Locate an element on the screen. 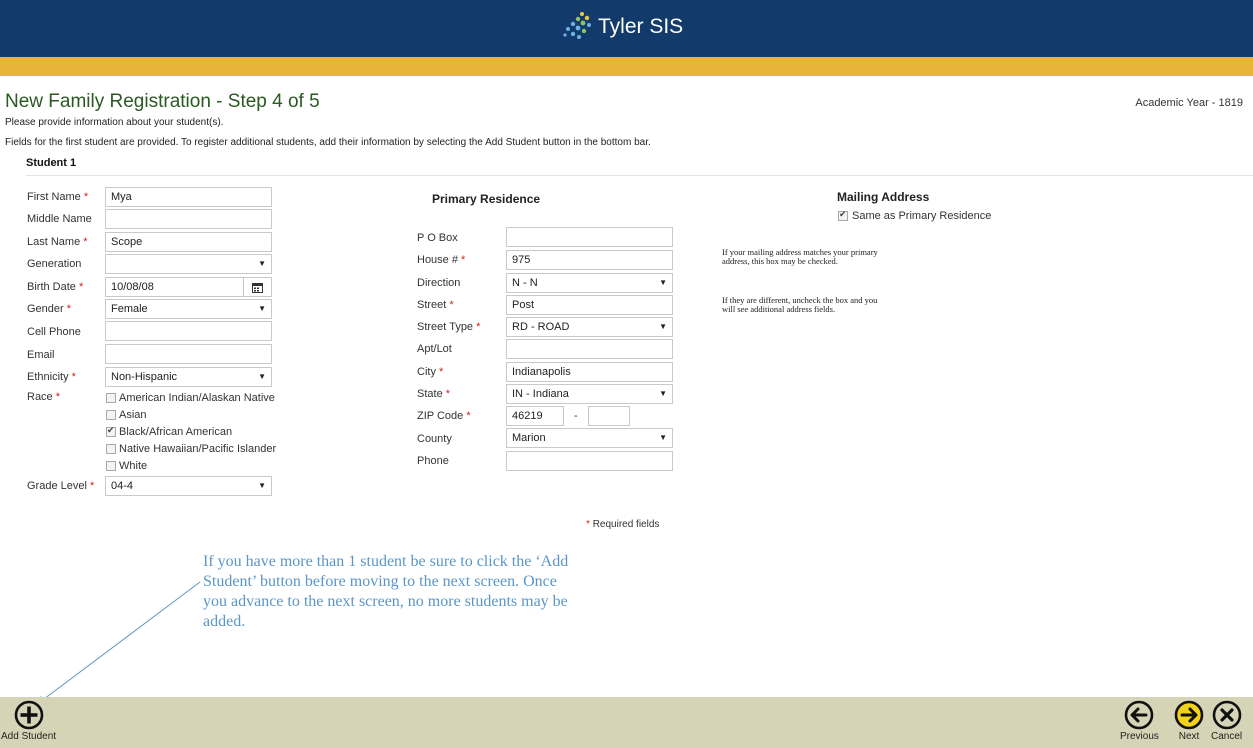 The image size is (1253, 748). previous-label: Previous is located at coordinates (1139, 736).